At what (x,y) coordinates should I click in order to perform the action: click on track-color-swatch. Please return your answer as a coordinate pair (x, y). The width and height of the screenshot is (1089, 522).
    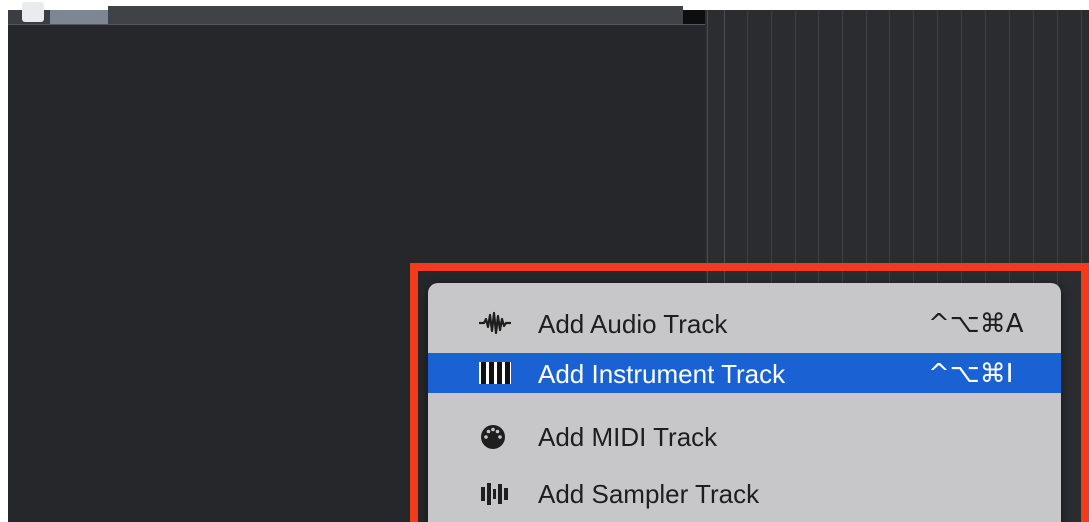
    Looking at the image, I should click on (79, 17).